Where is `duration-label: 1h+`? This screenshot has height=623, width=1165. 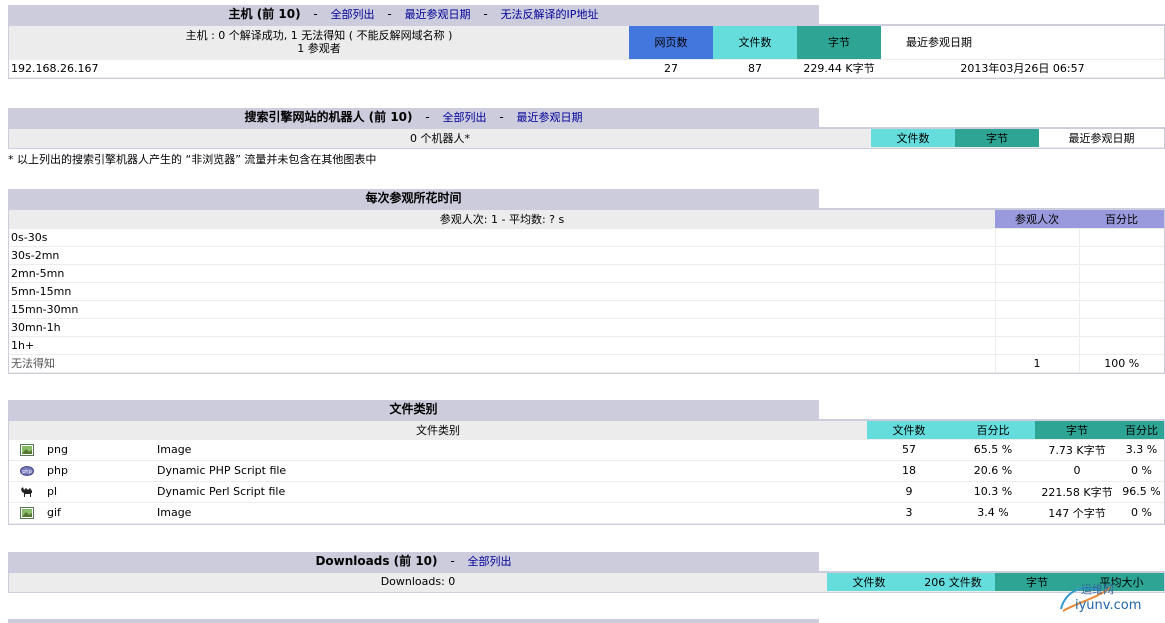
duration-label: 1h+ is located at coordinates (502, 345).